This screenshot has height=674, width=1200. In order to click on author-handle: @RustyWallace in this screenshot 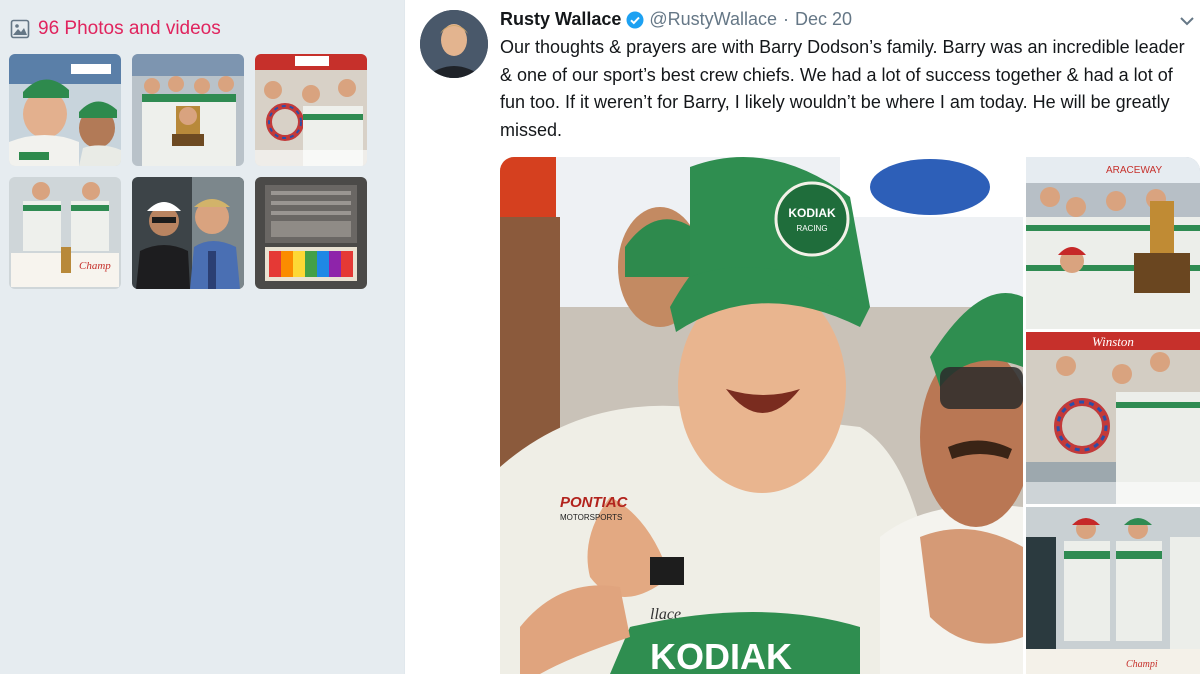, I will do `click(713, 19)`.